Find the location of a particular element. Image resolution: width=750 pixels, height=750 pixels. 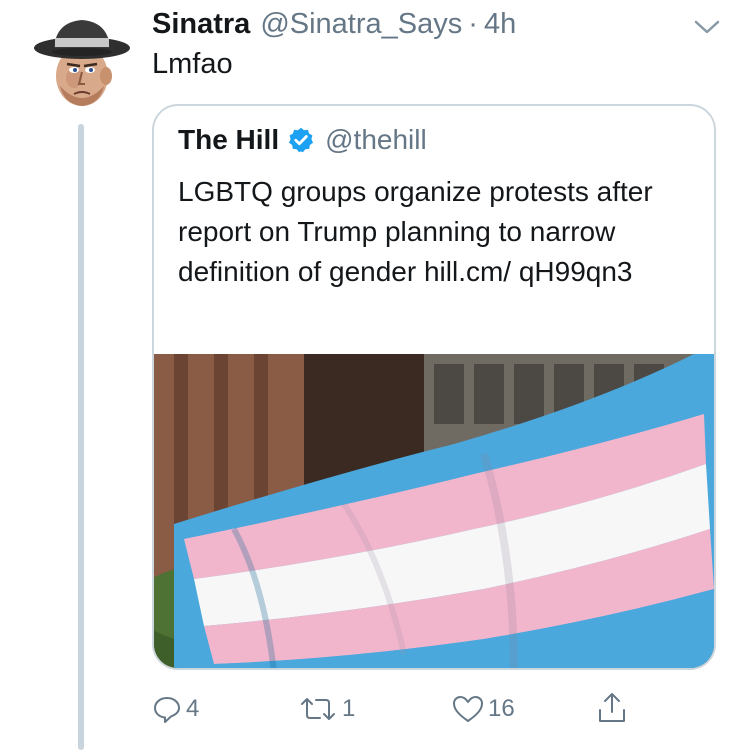

reply-icon is located at coordinates (167, 710).